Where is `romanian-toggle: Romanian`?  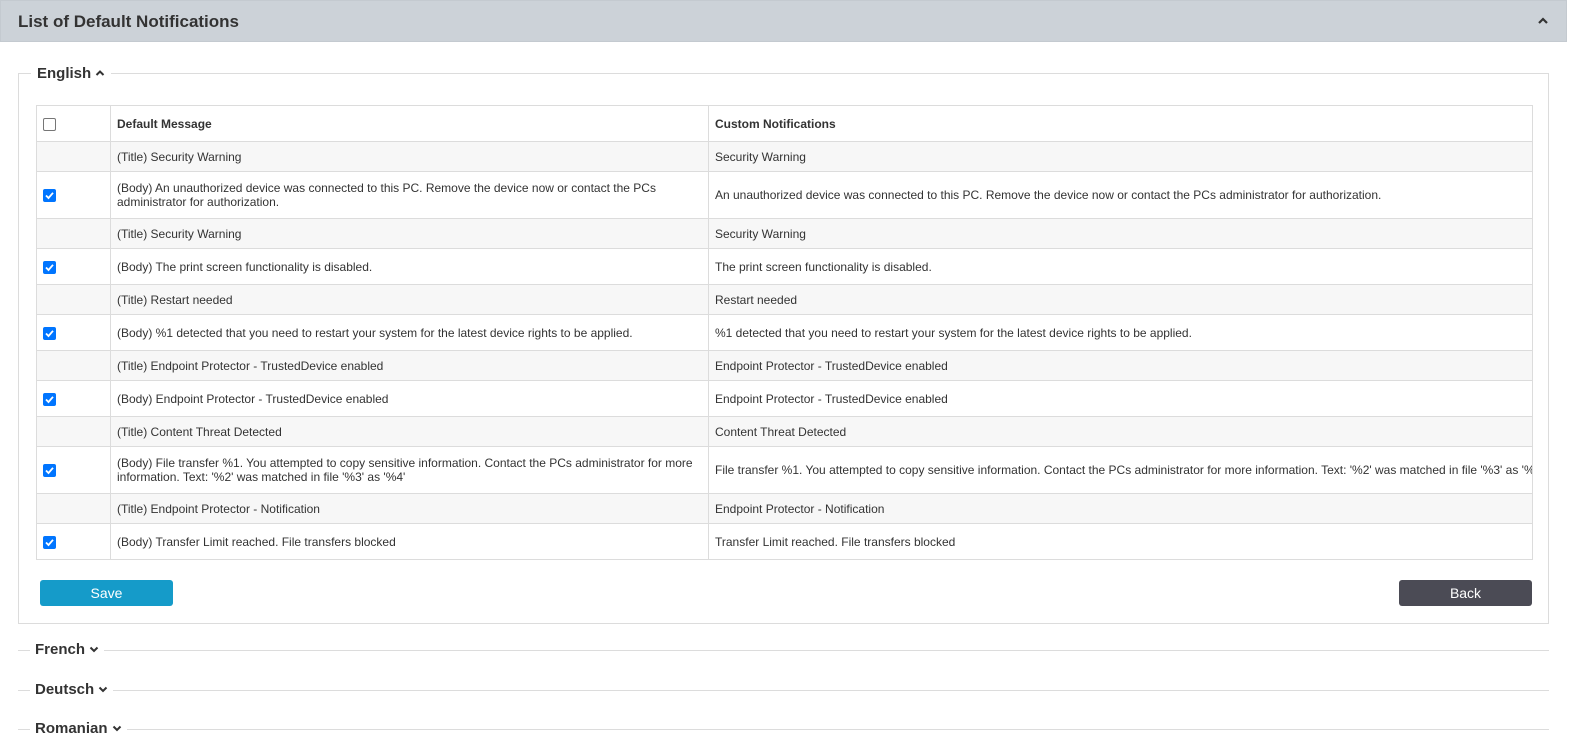 romanian-toggle: Romanian is located at coordinates (78, 729).